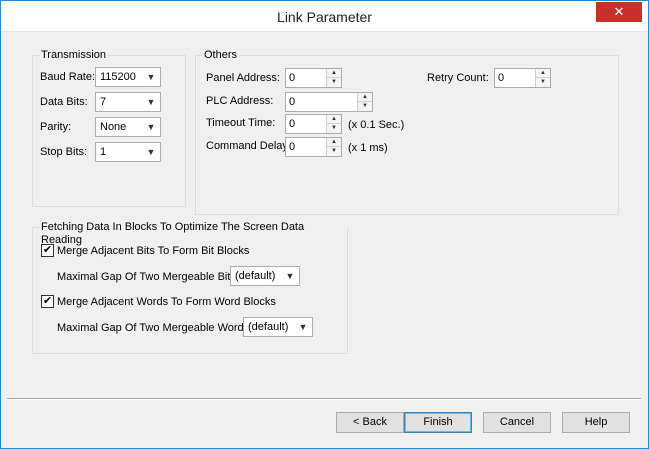 This screenshot has height=449, width=649. What do you see at coordinates (64, 102) in the screenshot?
I see `data-bits-label: Data Bits:` at bounding box center [64, 102].